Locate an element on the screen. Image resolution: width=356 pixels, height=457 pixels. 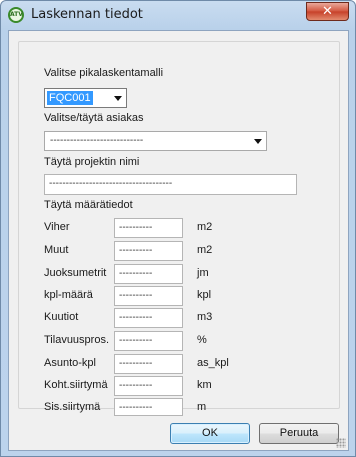
asunto-kpl-unit: as_kpl is located at coordinates (213, 363).